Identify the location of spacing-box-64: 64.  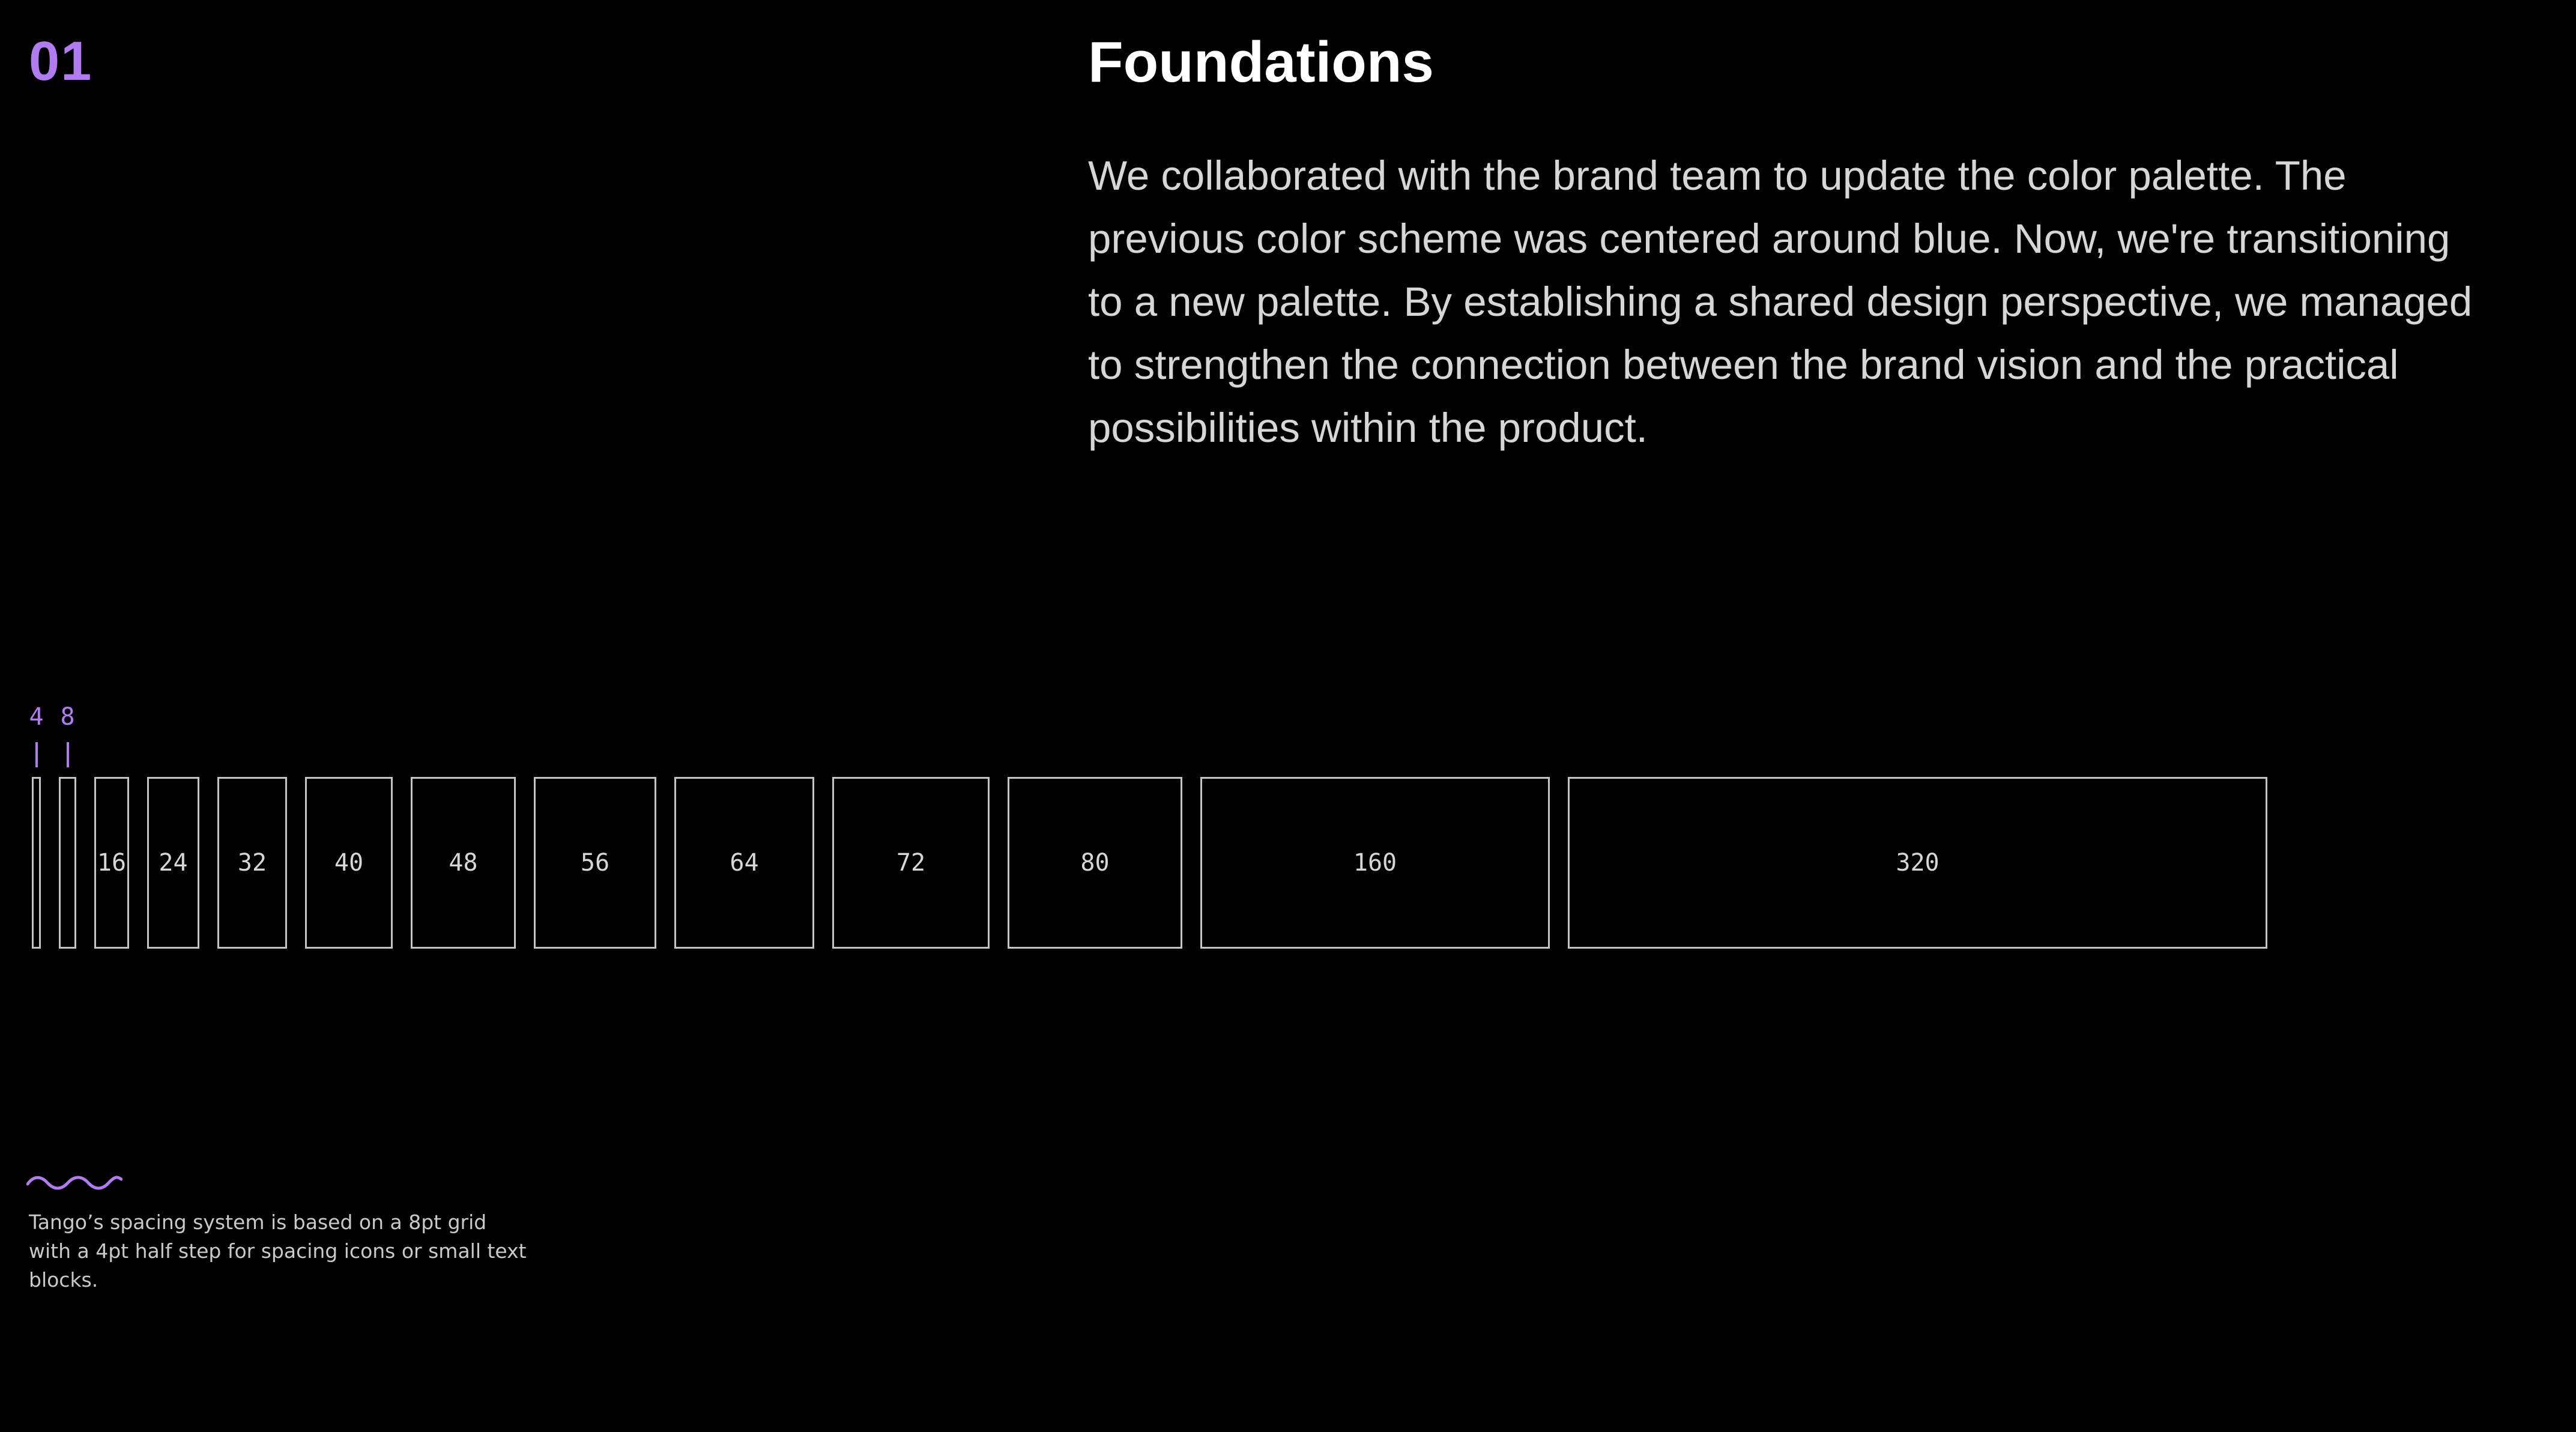
(744, 863).